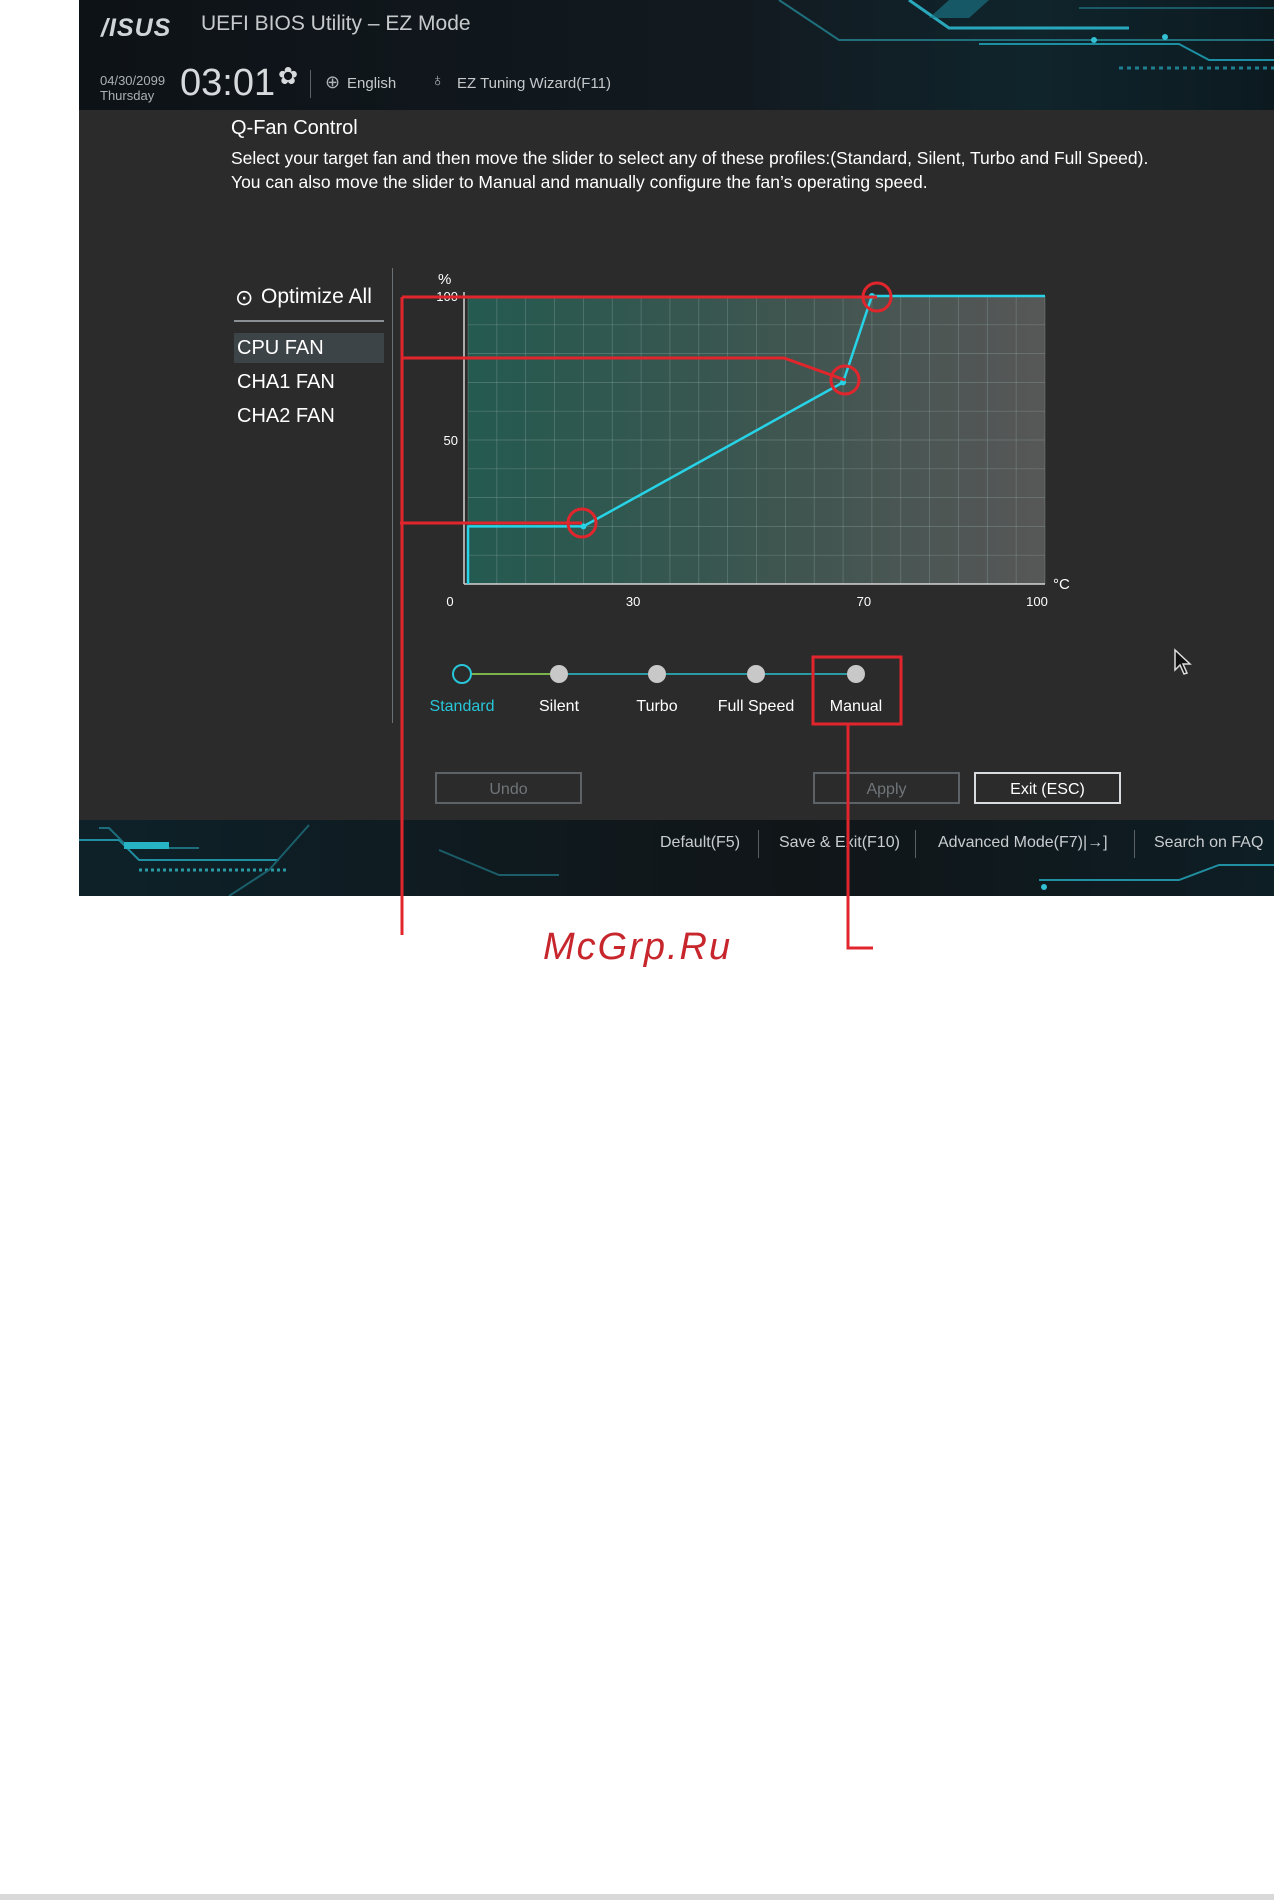 The height and width of the screenshot is (1900, 1274). What do you see at coordinates (859, 837) in the screenshot?
I see `annotation-manual-leader` at bounding box center [859, 837].